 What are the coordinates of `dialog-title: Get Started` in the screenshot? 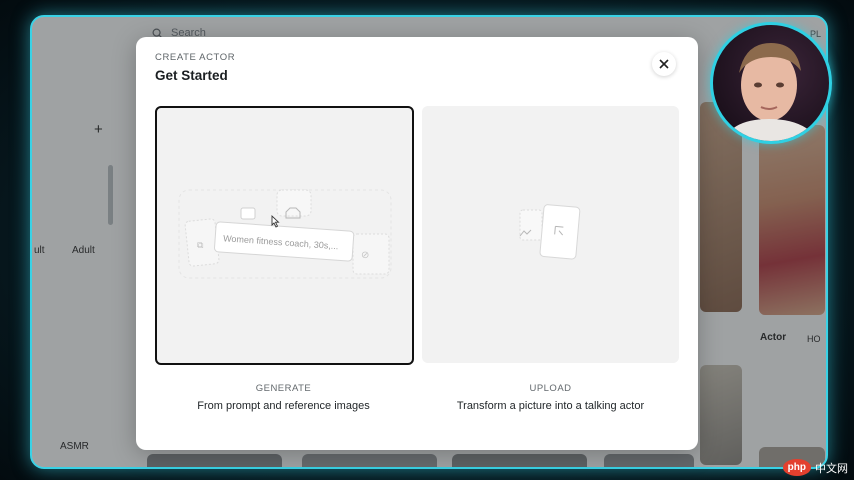 It's located at (191, 75).